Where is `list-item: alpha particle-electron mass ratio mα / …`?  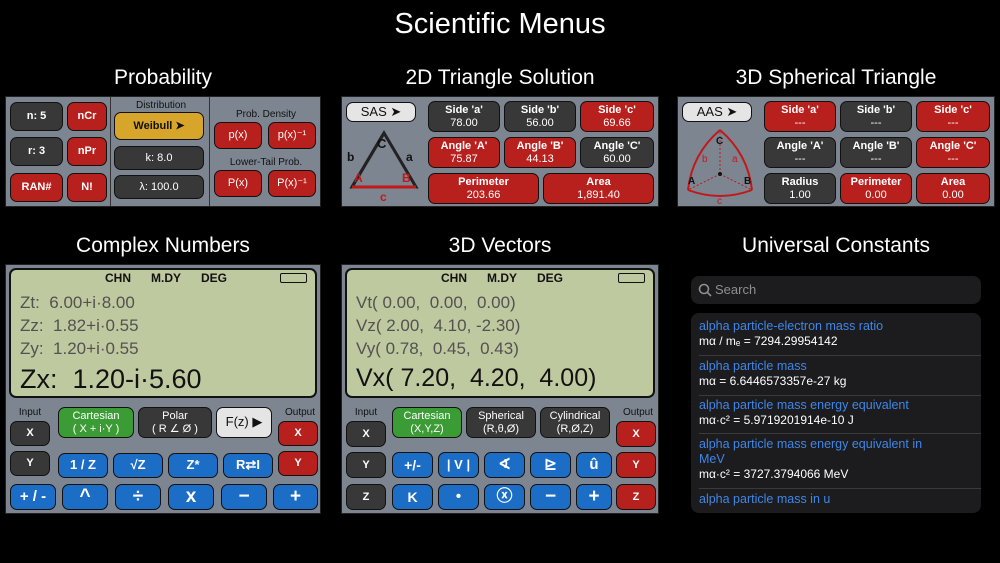
list-item: alpha particle-electron mass ratio mα / … is located at coordinates (839, 334).